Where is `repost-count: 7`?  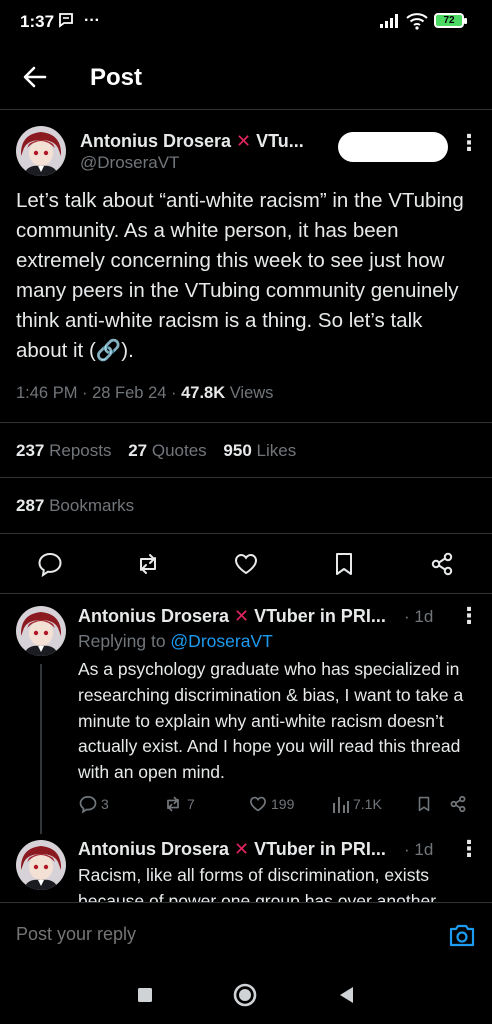
repost-count: 7 is located at coordinates (191, 804).